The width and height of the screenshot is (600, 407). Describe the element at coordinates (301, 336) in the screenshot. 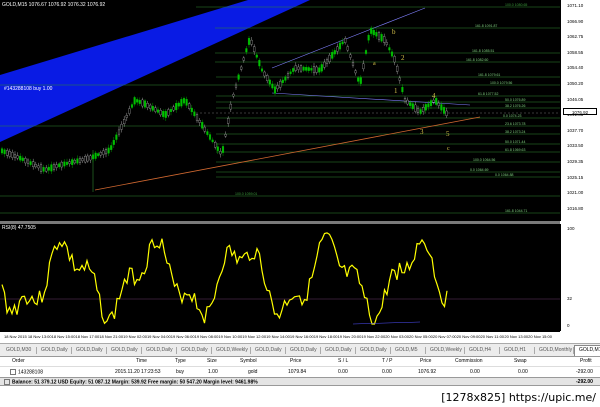

I see `time-axis-label: 19 Nov 16:00` at that location.